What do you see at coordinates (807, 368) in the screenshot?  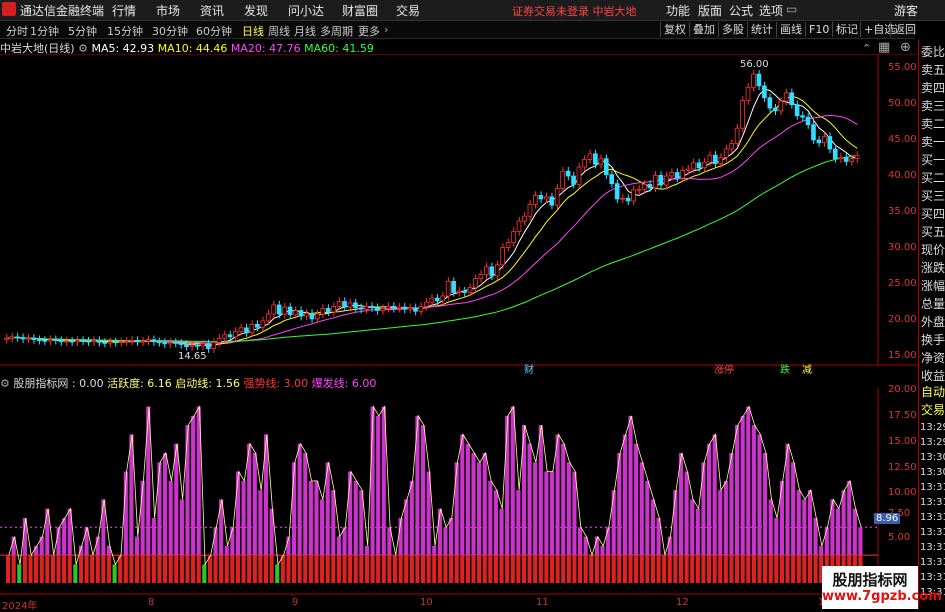 I see `event-reduce: 减` at bounding box center [807, 368].